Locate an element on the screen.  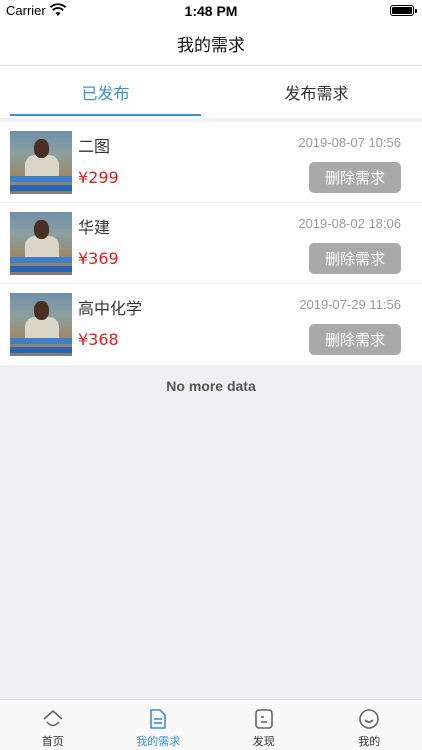
tabbar-label-my-requests: 我的需求 is located at coordinates (158, 741).